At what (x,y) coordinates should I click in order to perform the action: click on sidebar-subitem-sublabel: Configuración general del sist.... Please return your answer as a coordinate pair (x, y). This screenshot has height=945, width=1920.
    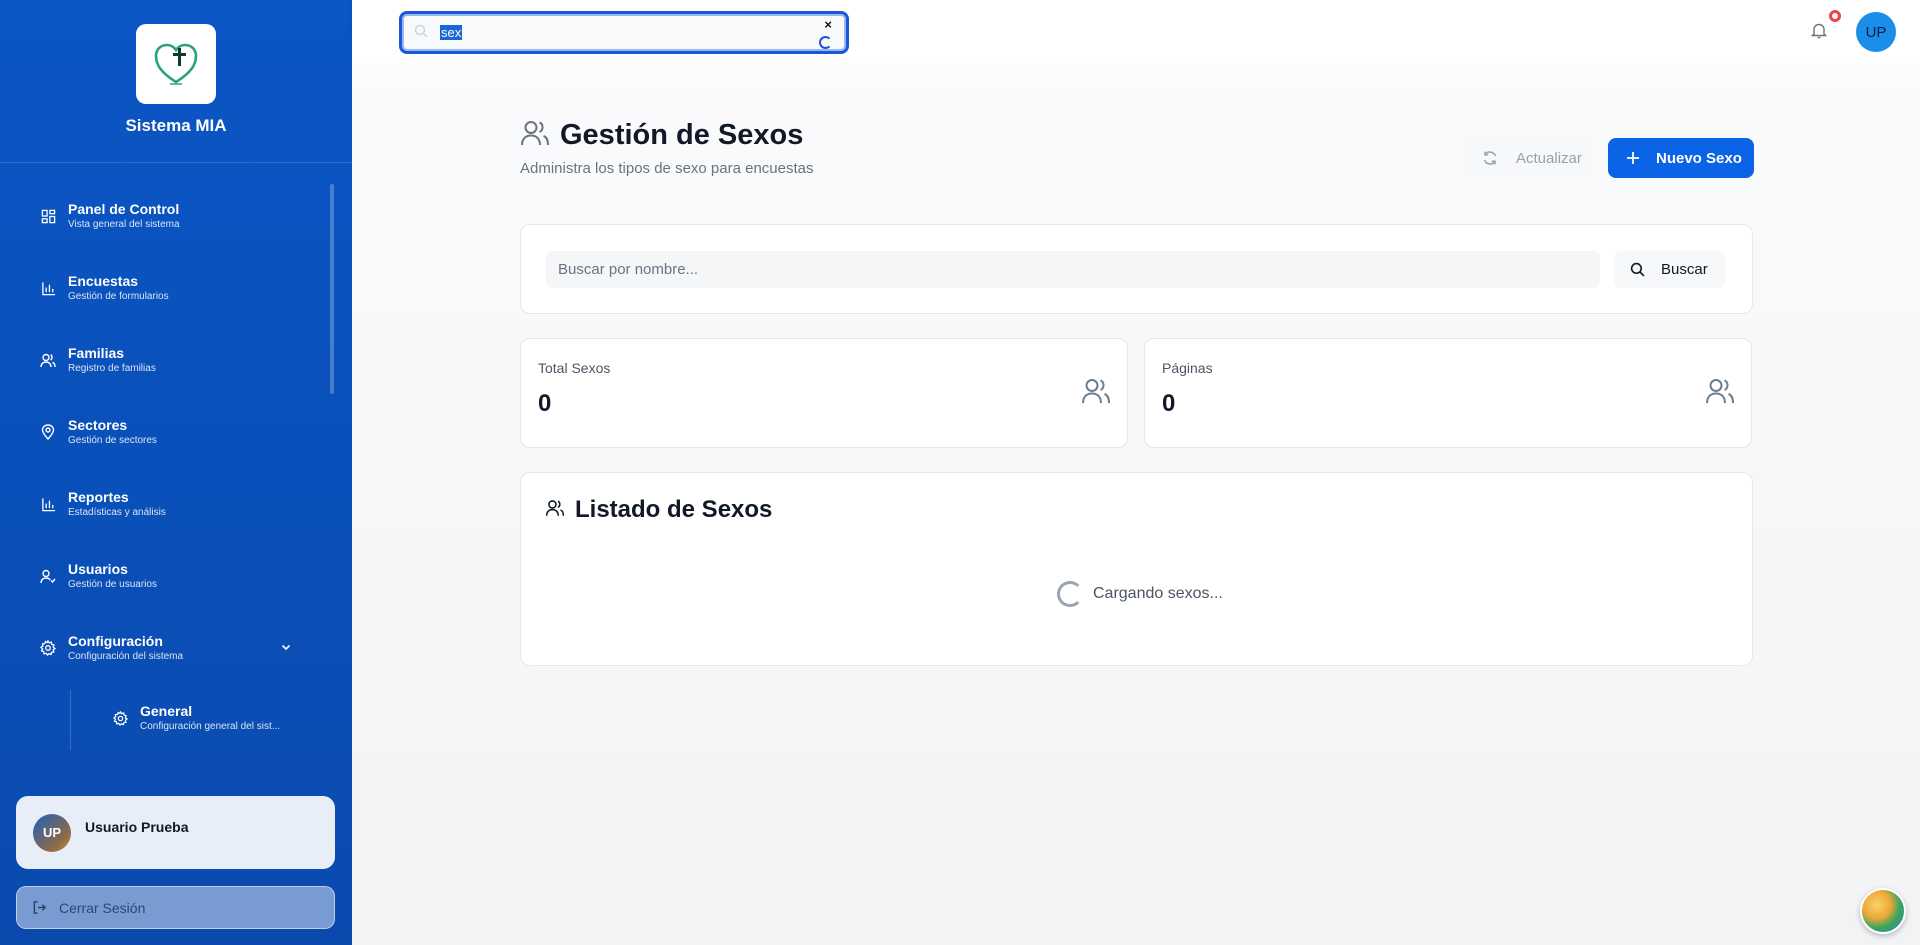
    Looking at the image, I should click on (210, 726).